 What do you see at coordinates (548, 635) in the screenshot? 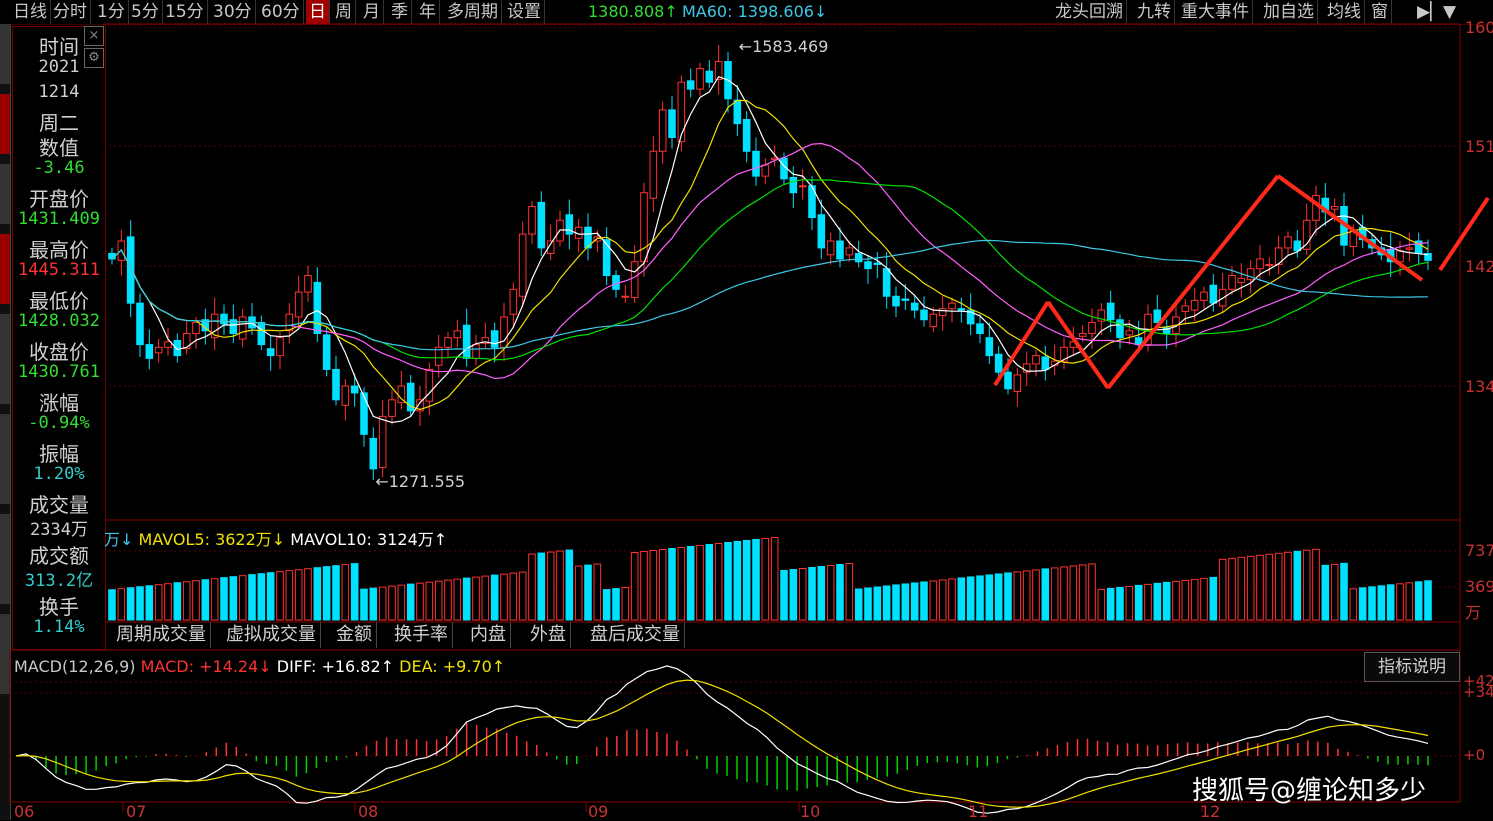
I see `volume-tab: 外盘` at bounding box center [548, 635].